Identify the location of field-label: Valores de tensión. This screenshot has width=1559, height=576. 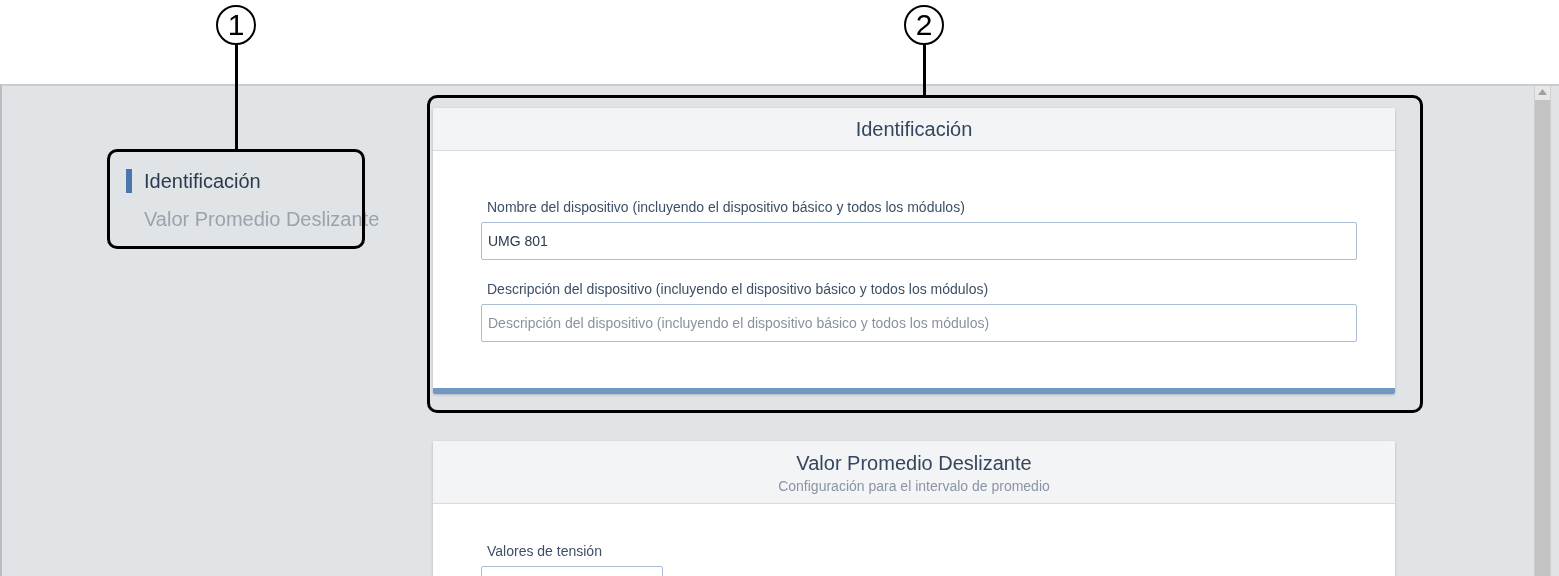
(544, 551).